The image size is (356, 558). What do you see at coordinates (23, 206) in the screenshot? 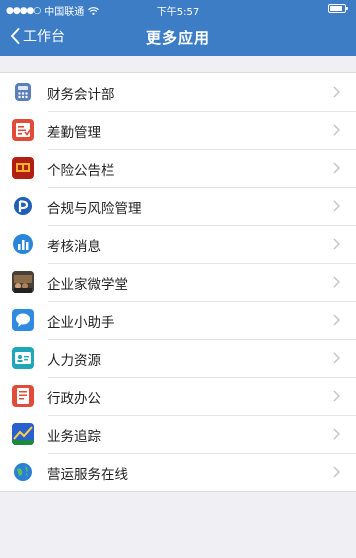
I see `compliance-icon` at bounding box center [23, 206].